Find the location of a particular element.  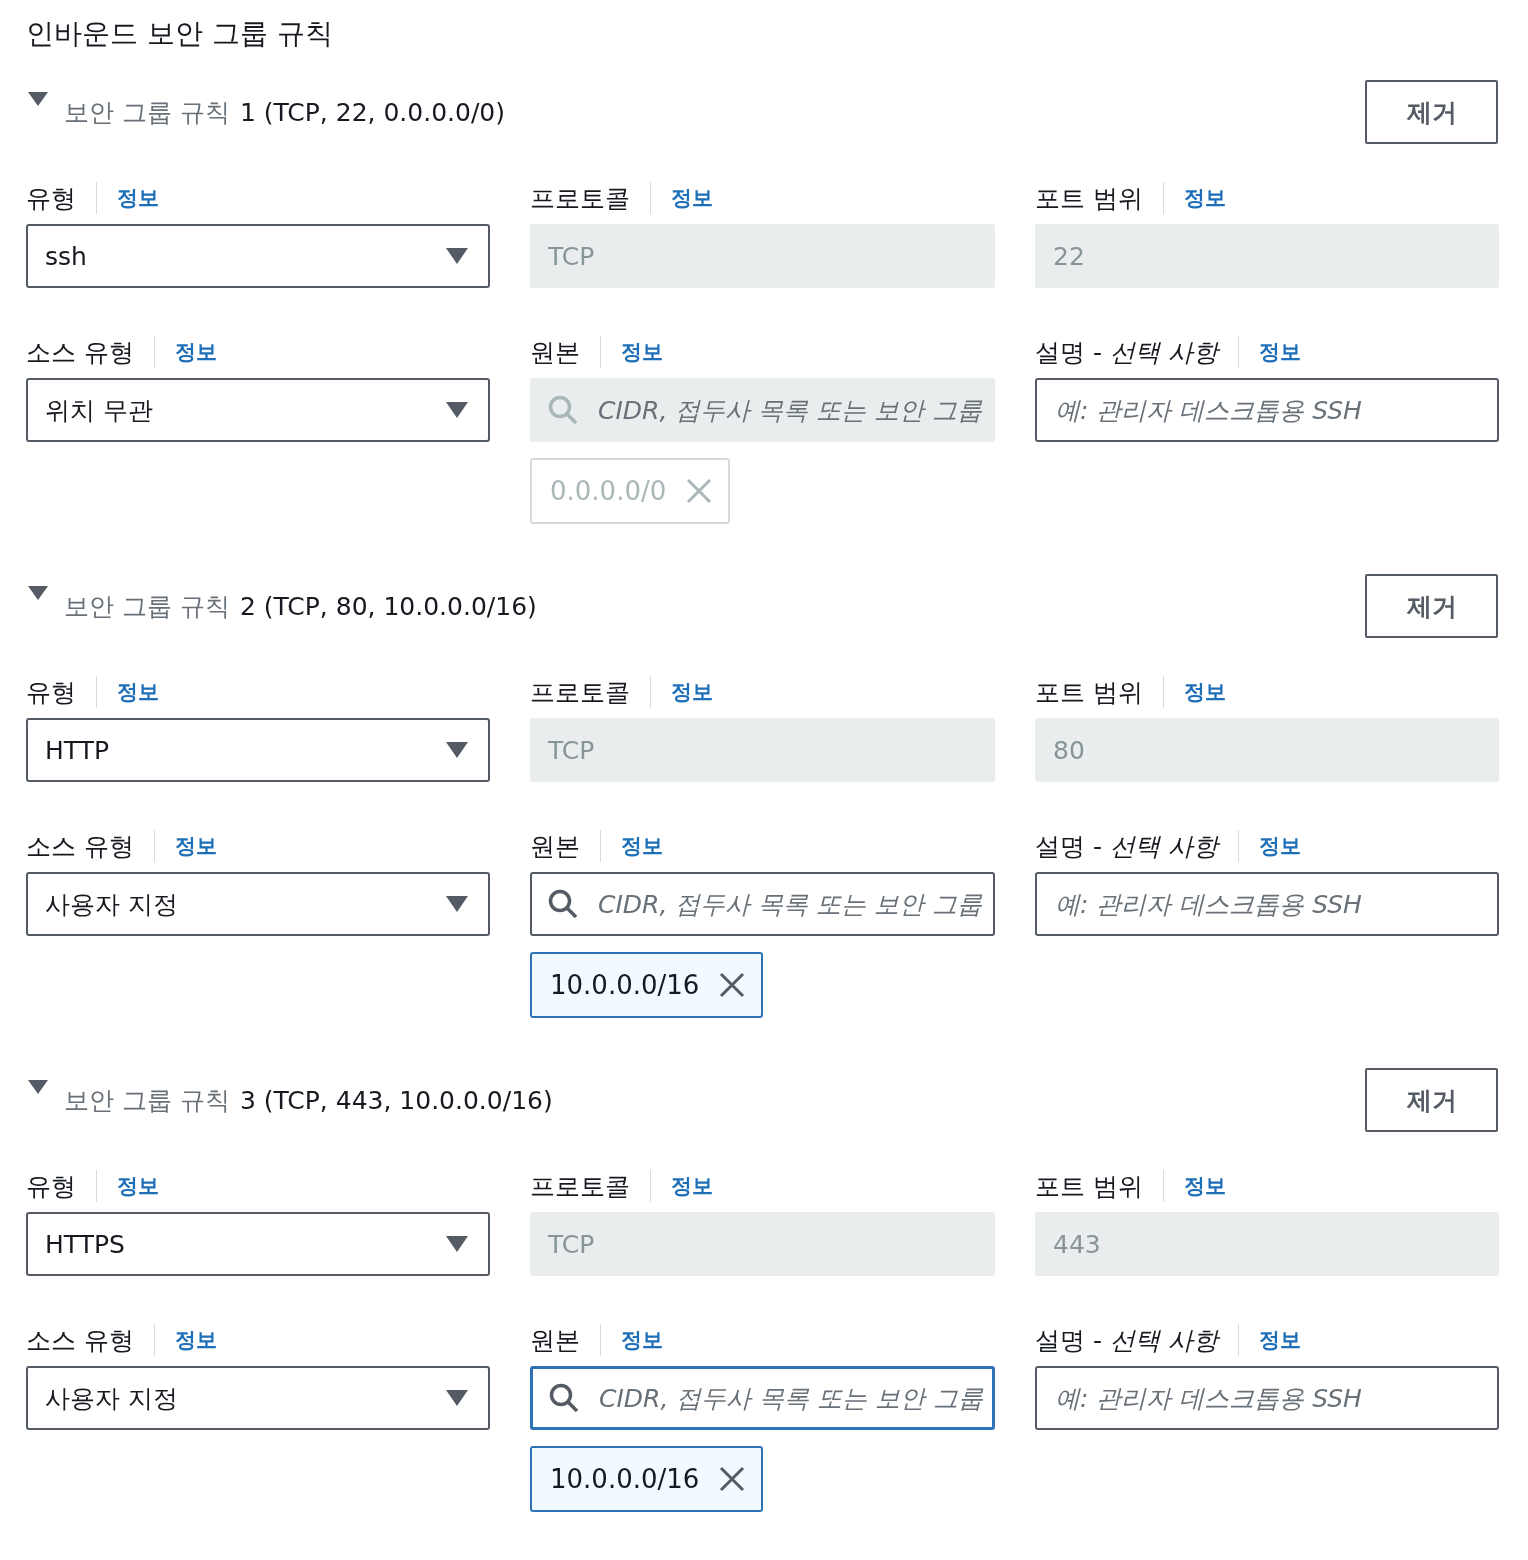

readonly-field: 443 is located at coordinates (1267, 1244).